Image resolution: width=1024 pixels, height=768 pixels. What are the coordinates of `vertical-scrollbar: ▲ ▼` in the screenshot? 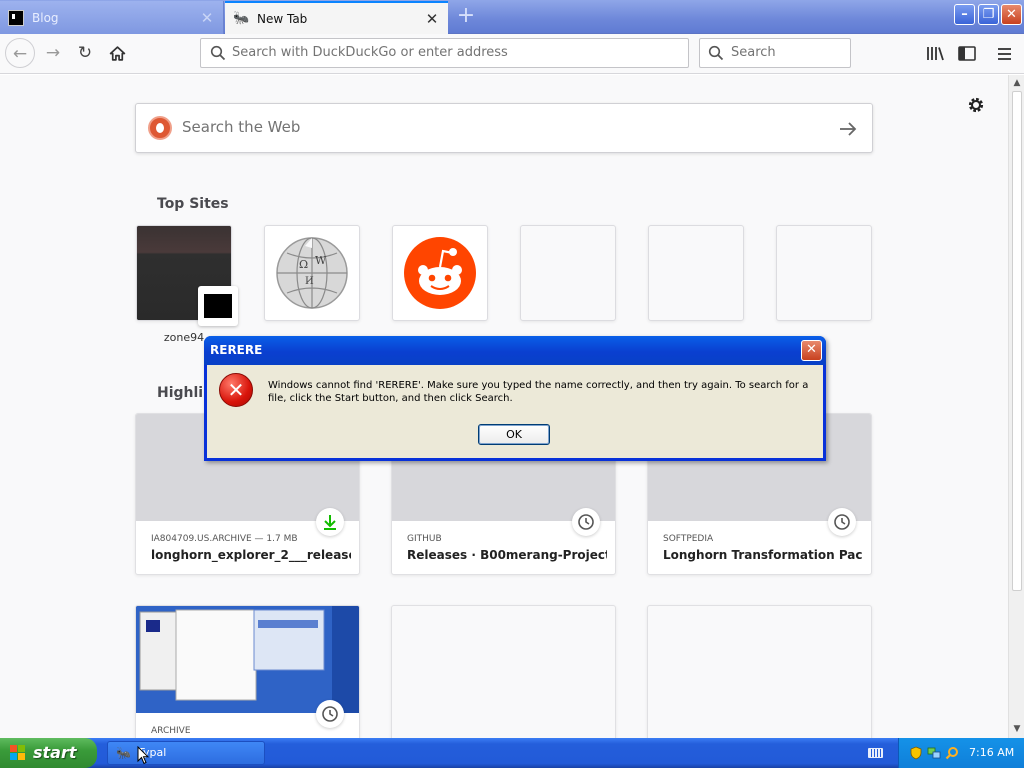 It's located at (1016, 406).